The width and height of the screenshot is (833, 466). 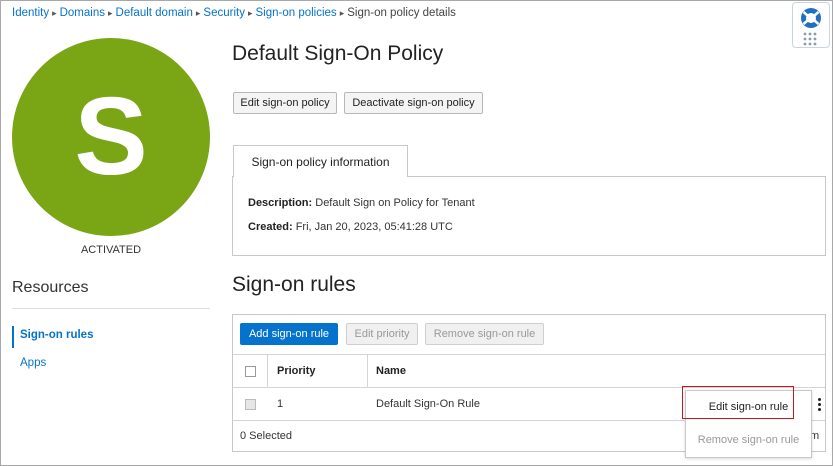 I want to click on page-title: Default Sign-On Policy, so click(x=338, y=53).